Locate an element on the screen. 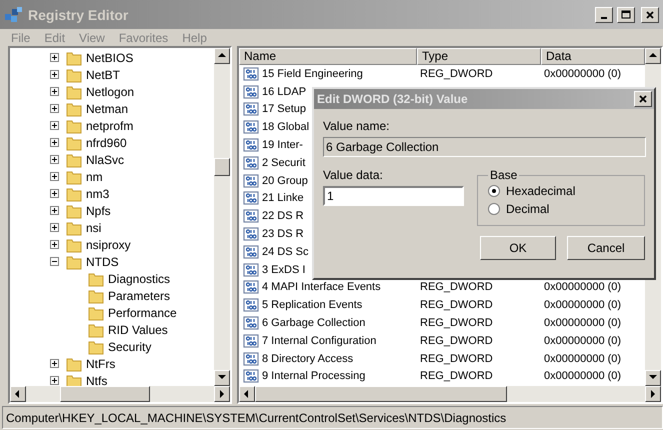 This screenshot has height=430, width=663. tree-item: netprofm is located at coordinates (110, 125).